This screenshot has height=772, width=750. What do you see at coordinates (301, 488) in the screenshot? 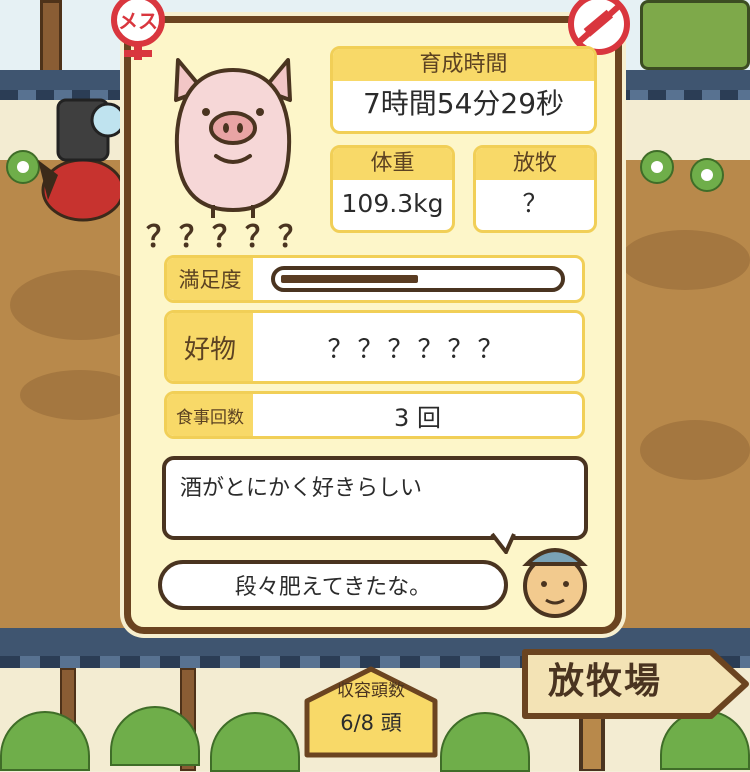
I see `trait-text: 酒がとにかく好きらしい` at bounding box center [301, 488].